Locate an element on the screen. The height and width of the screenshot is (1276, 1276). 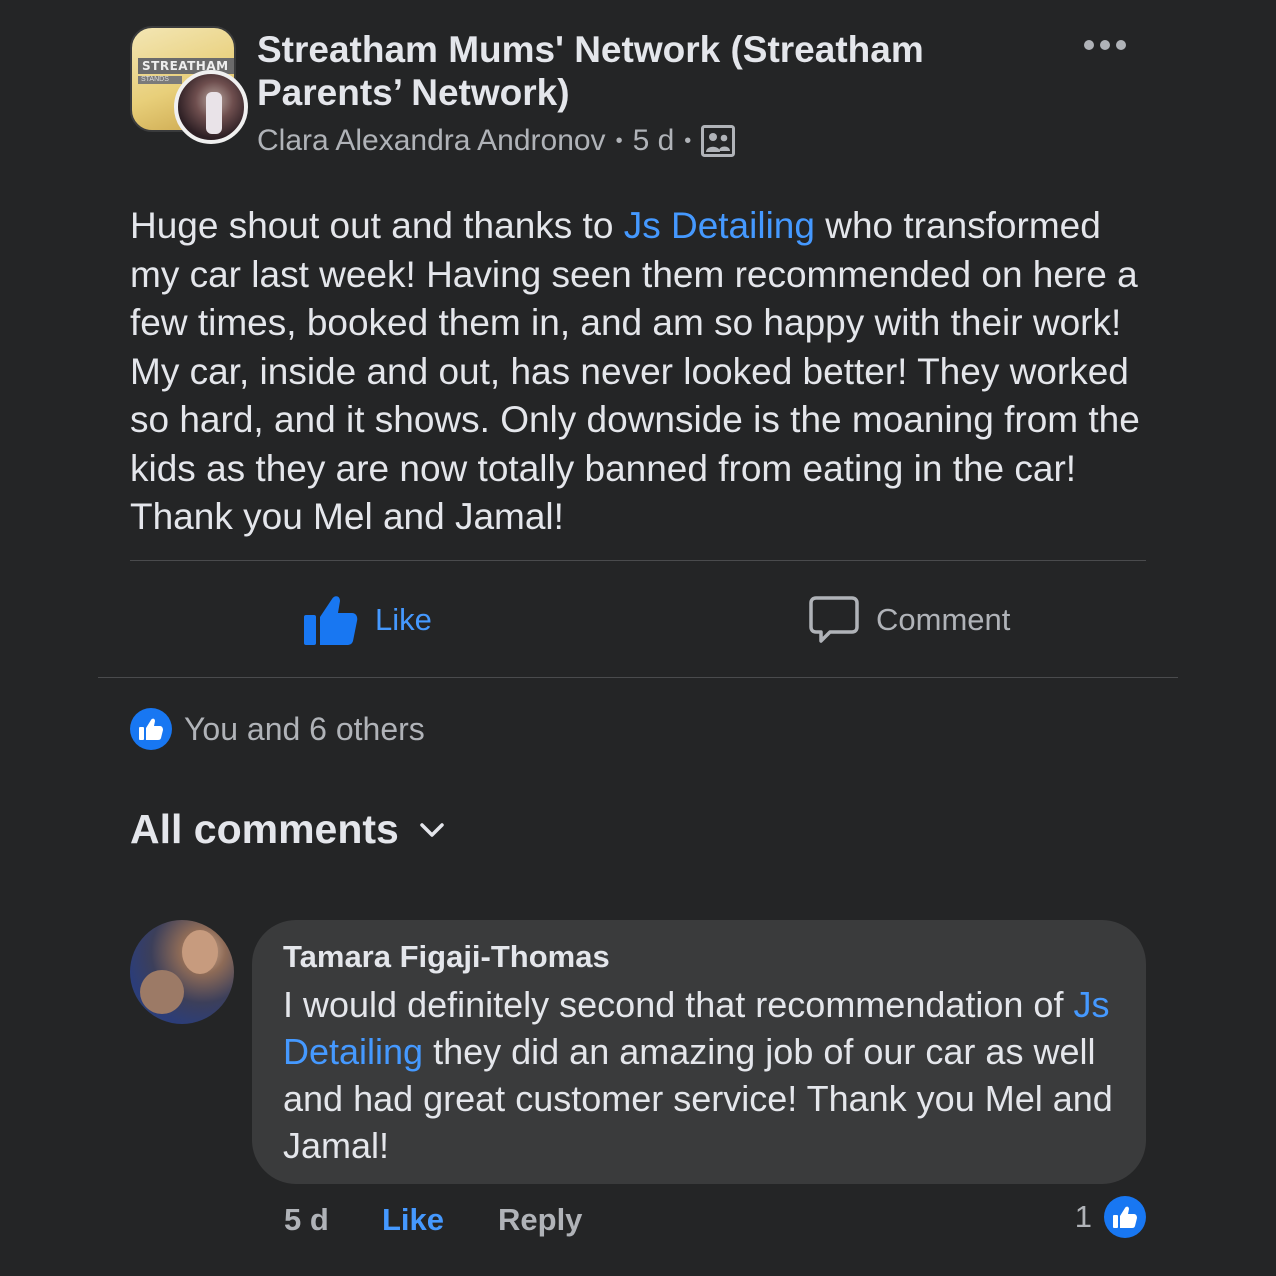
author-name: Clara Alexandra Andronov is located at coordinates (431, 141).